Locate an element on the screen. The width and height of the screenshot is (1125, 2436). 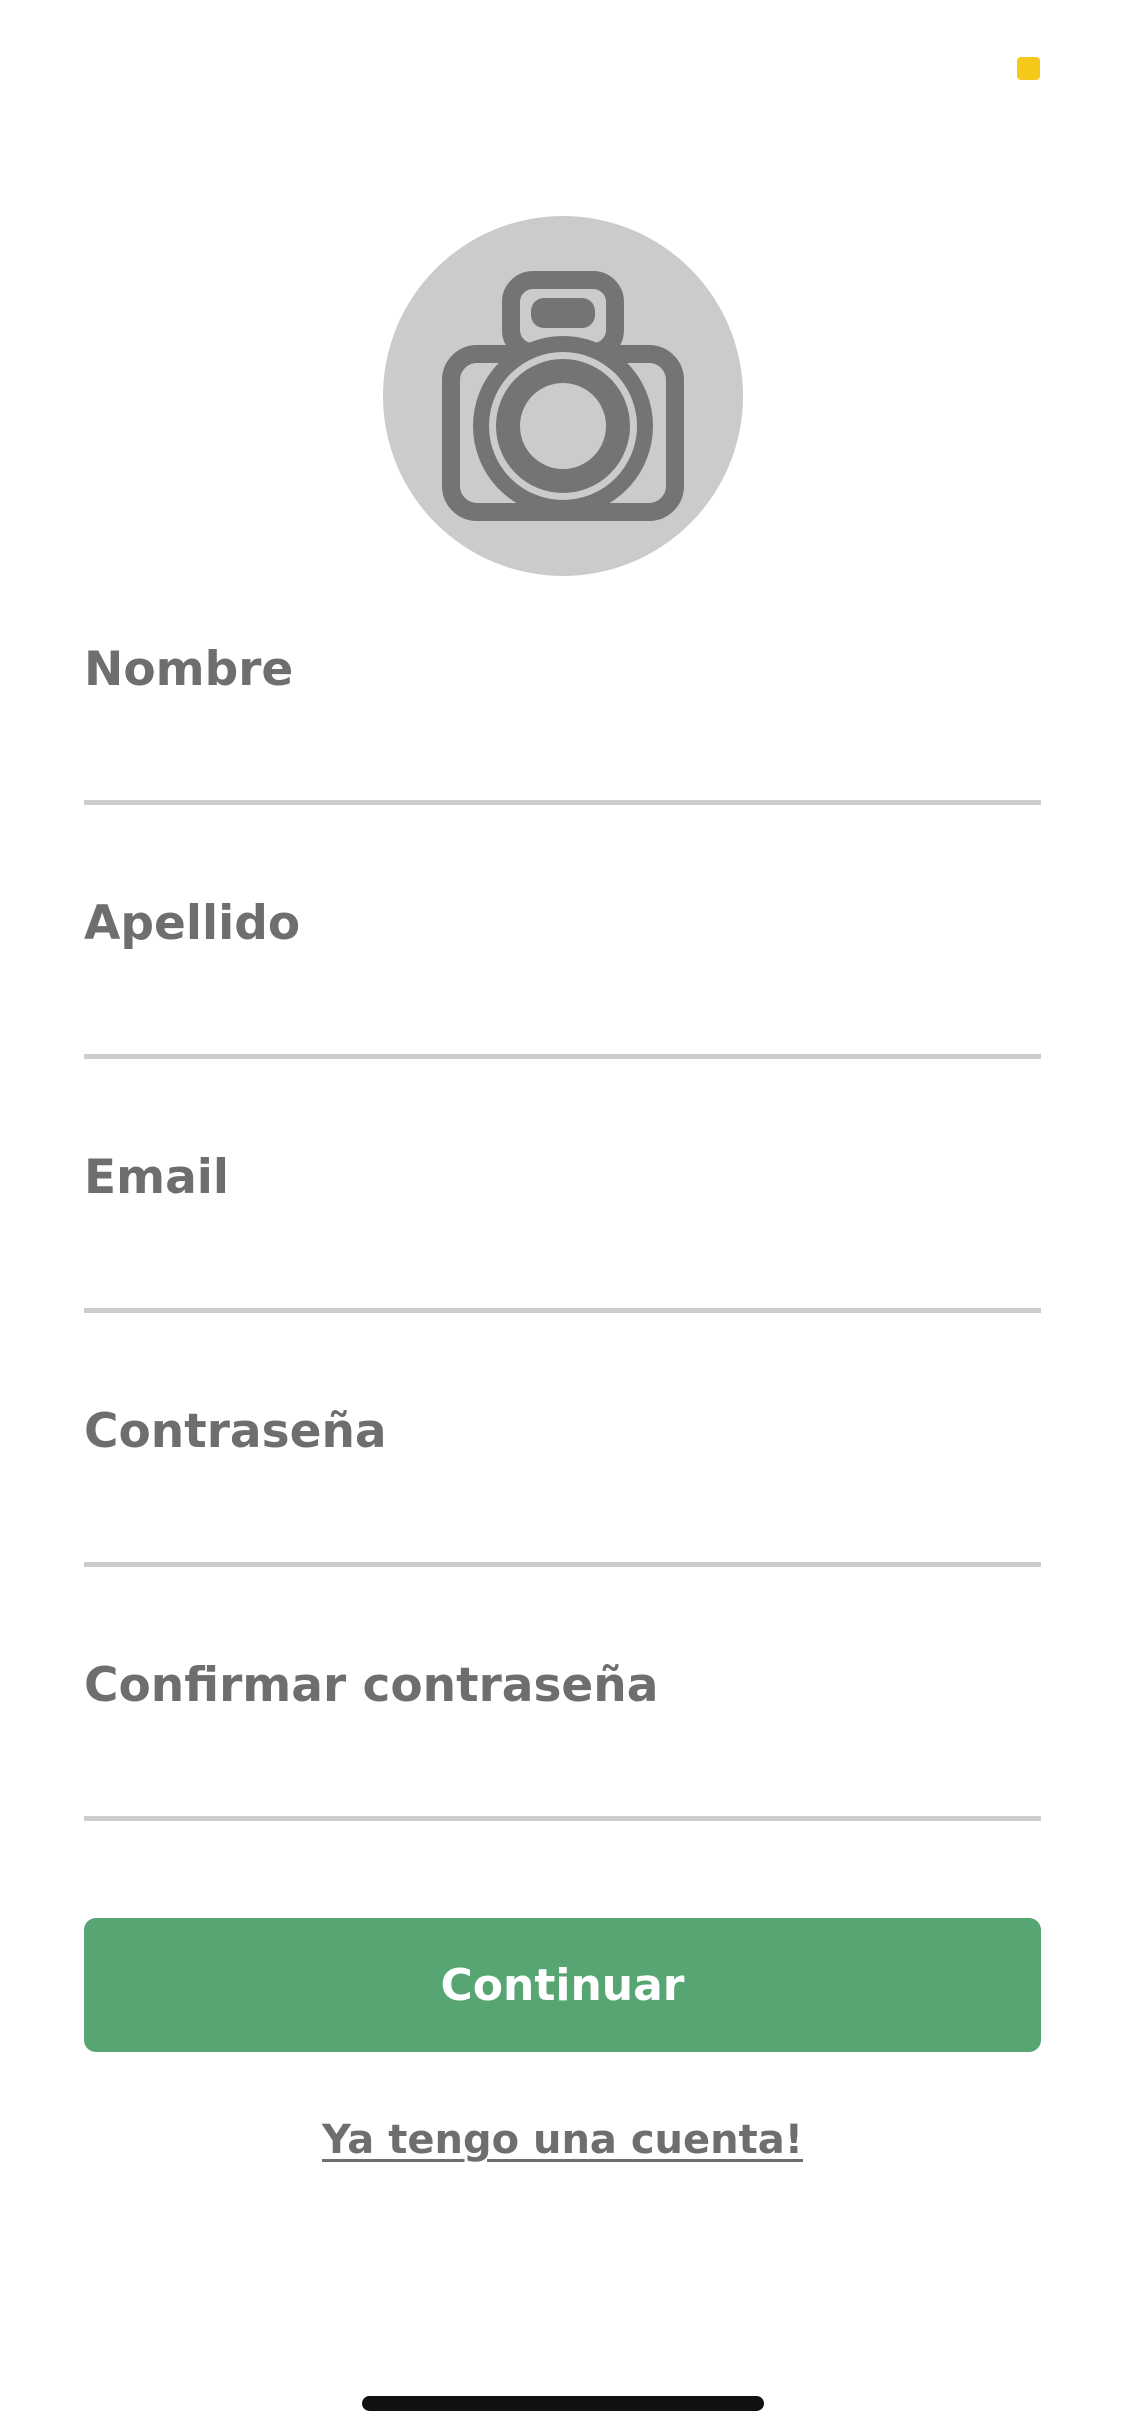
profile-photo-picker is located at coordinates (563, 396).